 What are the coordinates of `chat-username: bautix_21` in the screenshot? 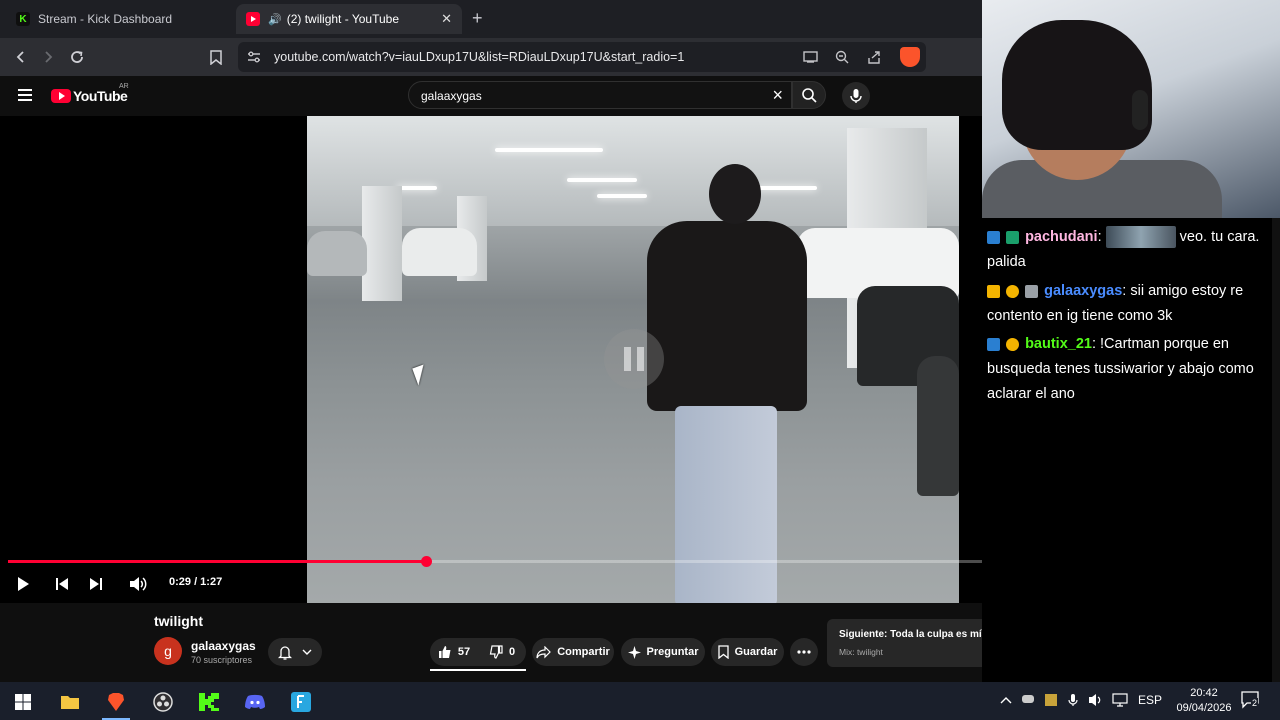 It's located at (1058, 344).